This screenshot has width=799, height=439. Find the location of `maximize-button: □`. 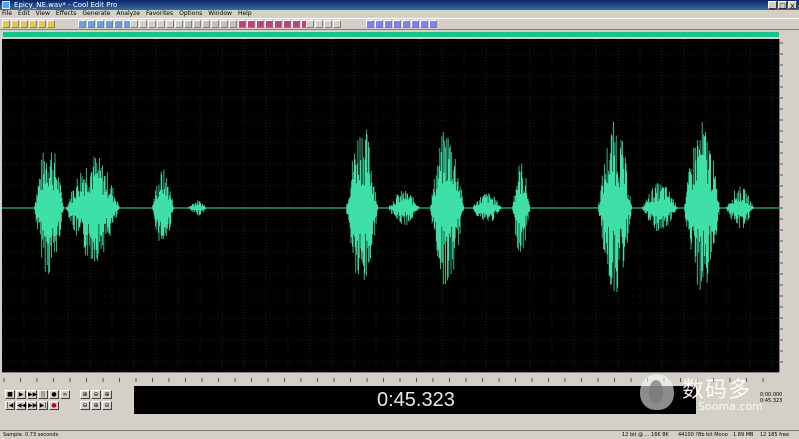

maximize-button: □ is located at coordinates (782, 5).